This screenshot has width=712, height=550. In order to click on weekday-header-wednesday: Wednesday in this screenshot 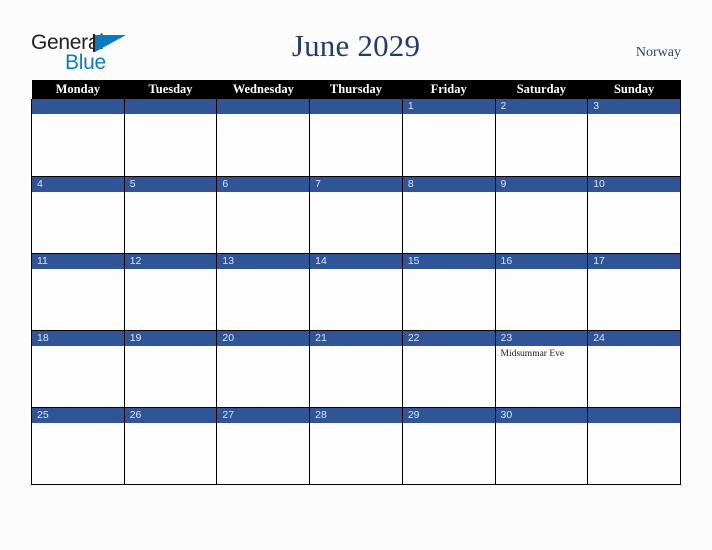, I will do `click(263, 89)`.